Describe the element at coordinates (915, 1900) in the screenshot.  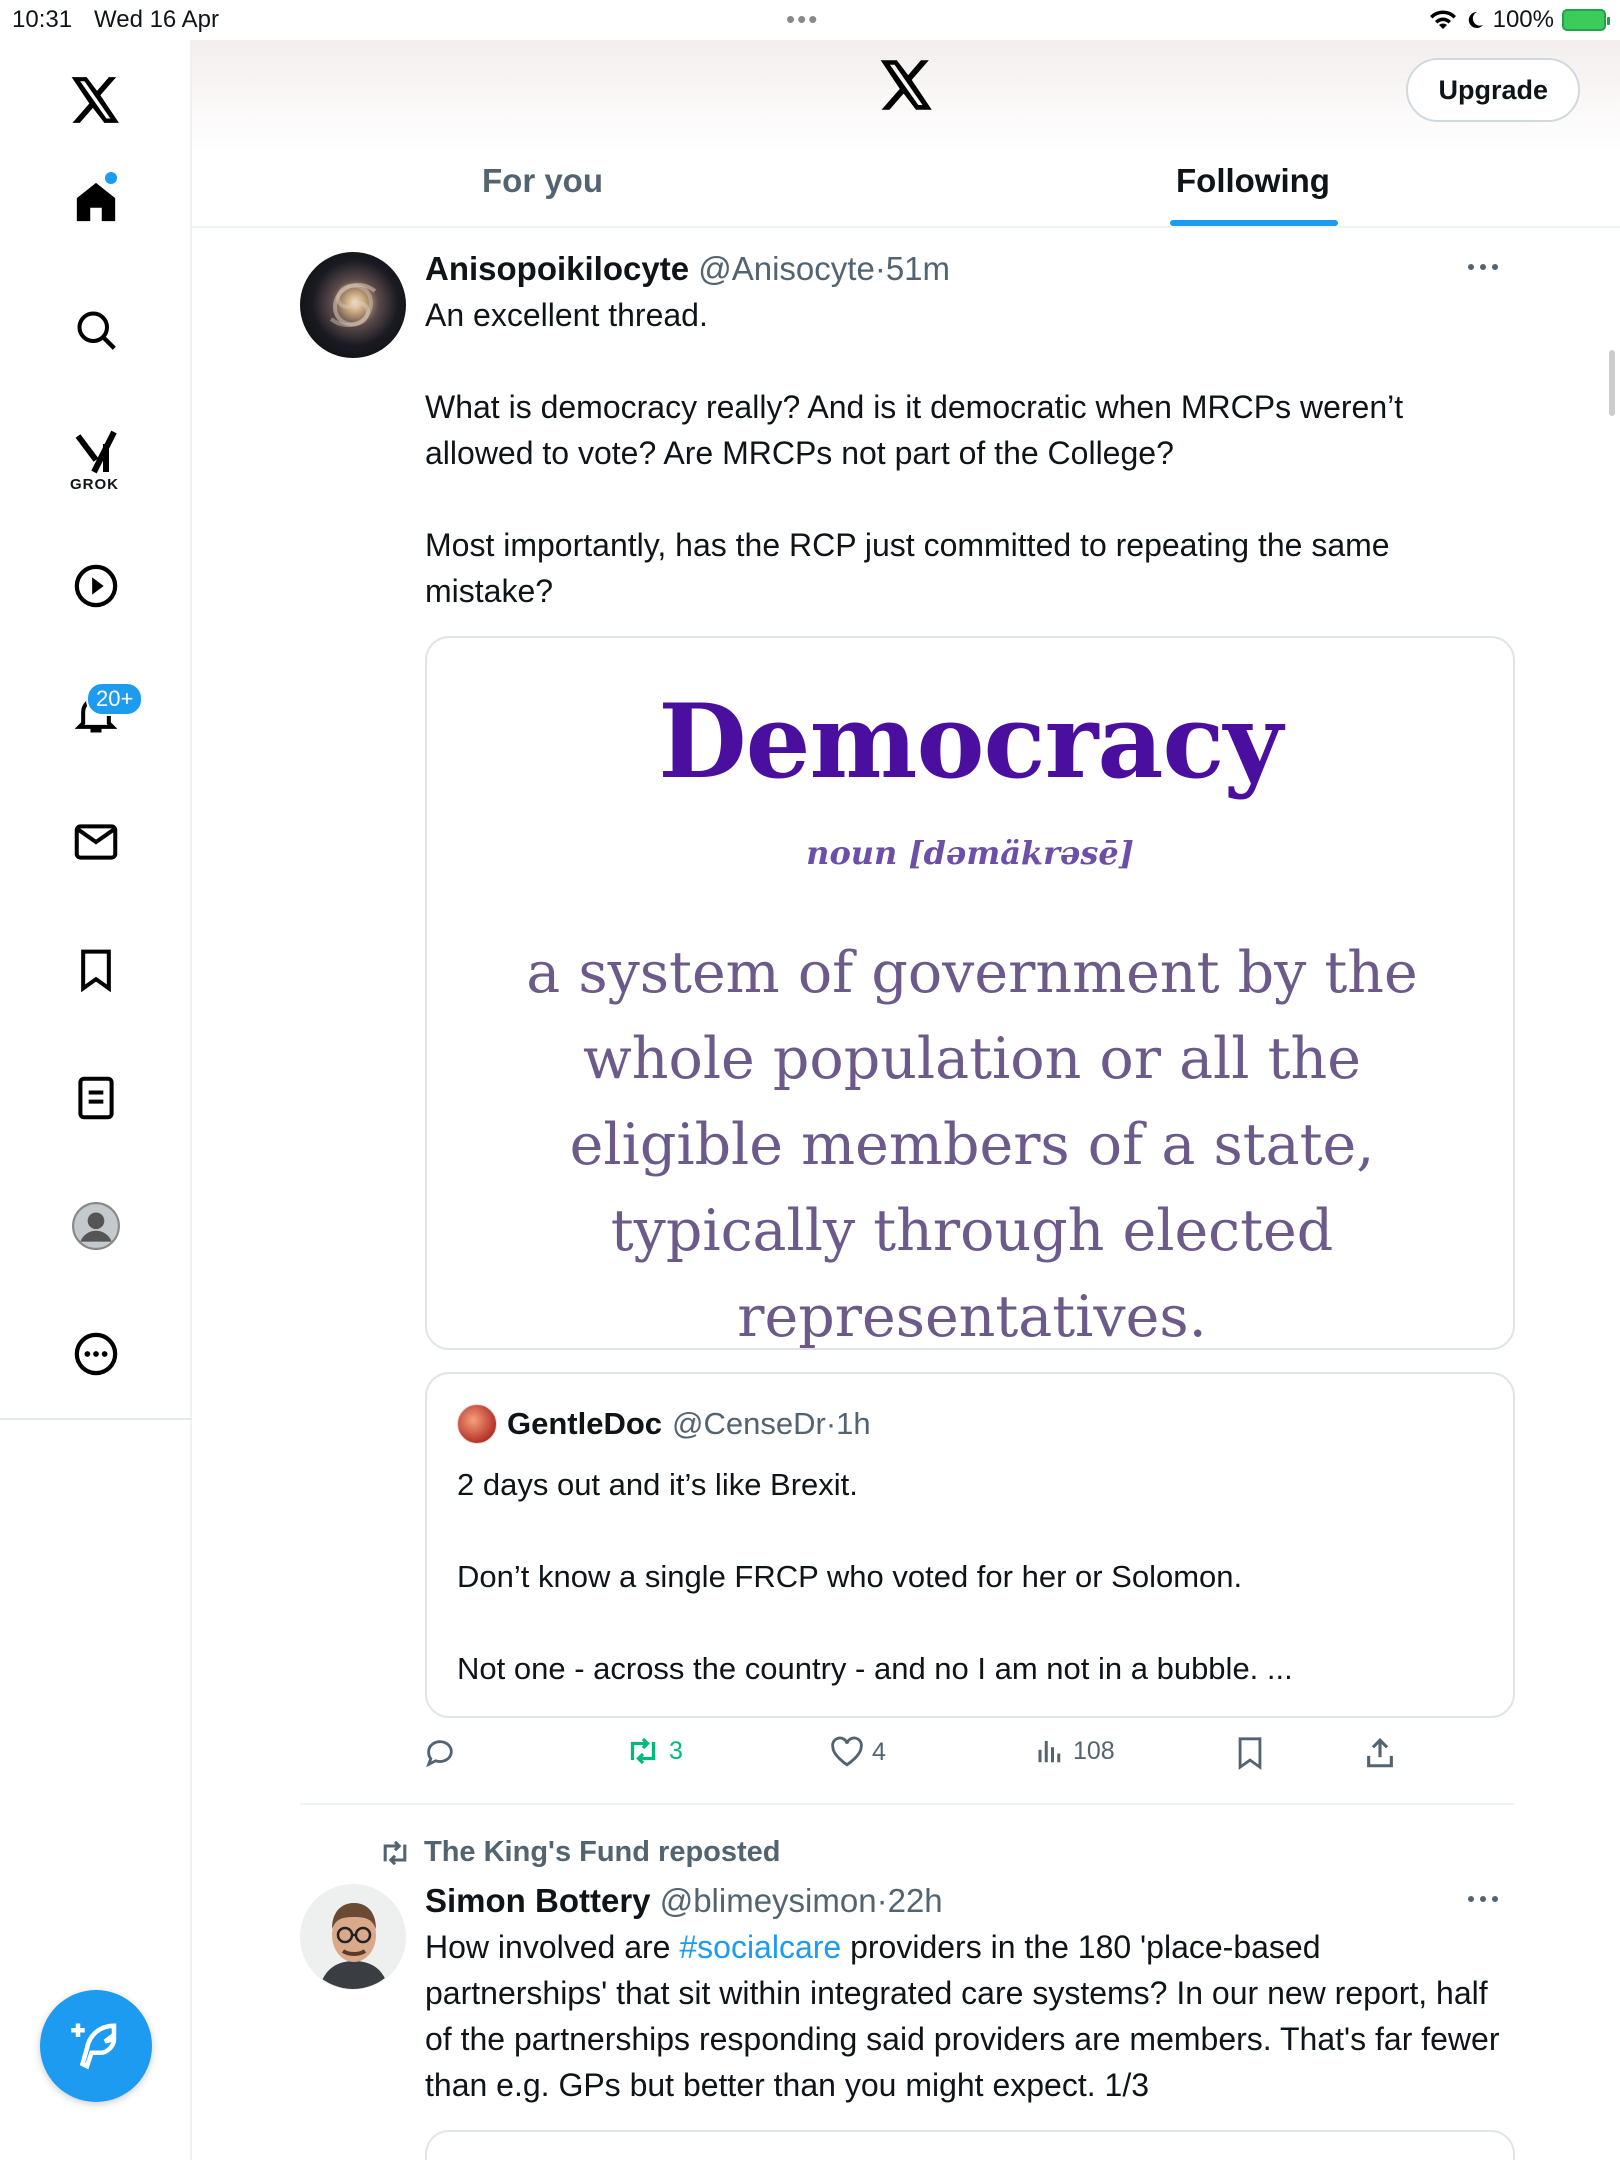
I see `post-time: 22h` at that location.